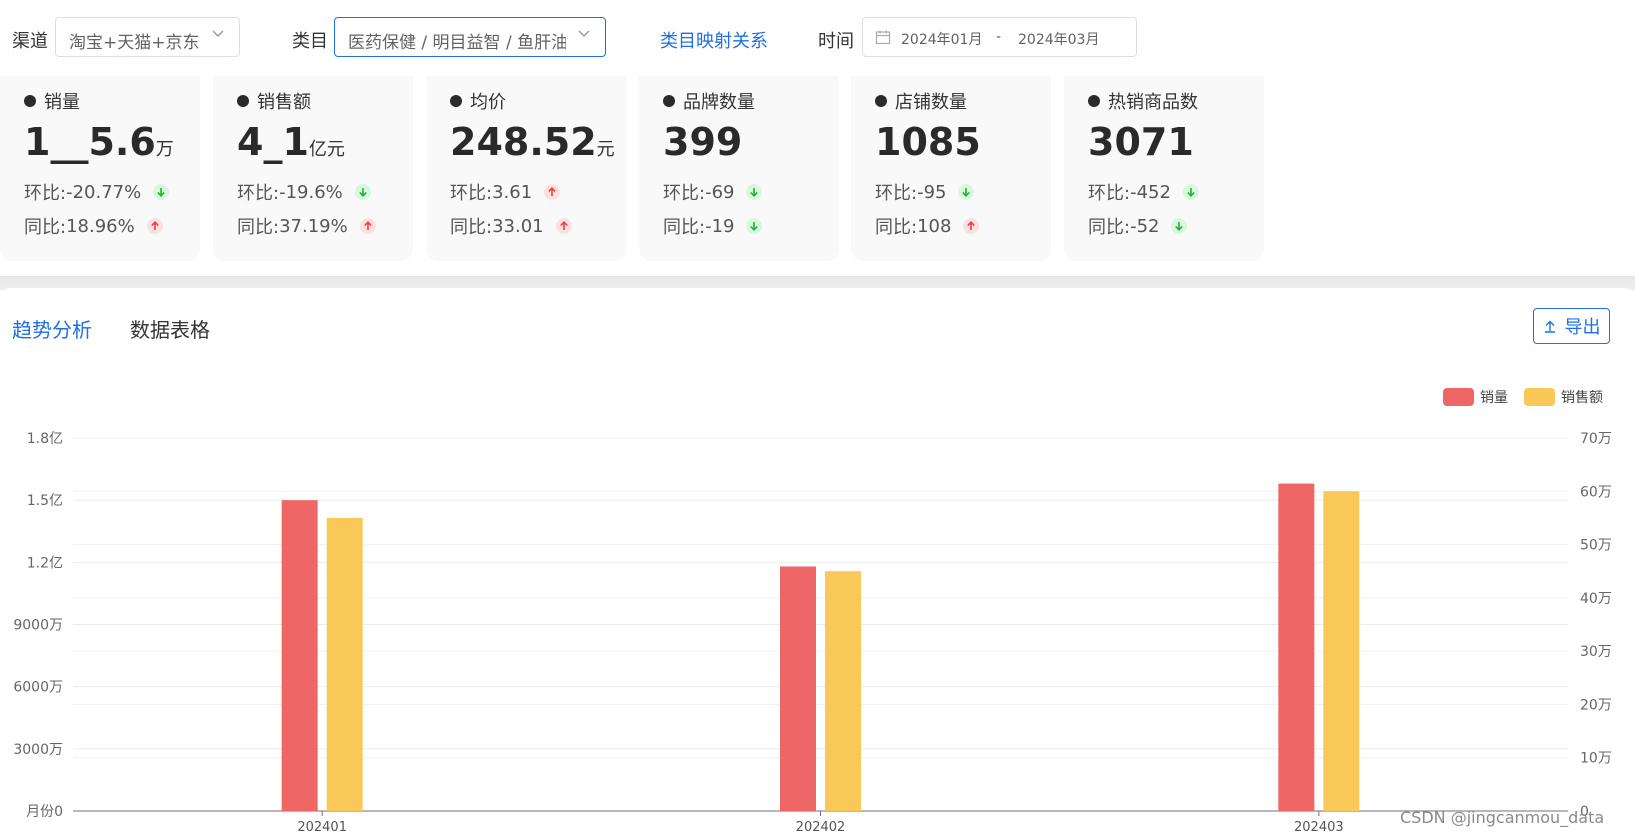 The image size is (1635, 837). I want to click on yoy-value: -52, so click(1145, 226).